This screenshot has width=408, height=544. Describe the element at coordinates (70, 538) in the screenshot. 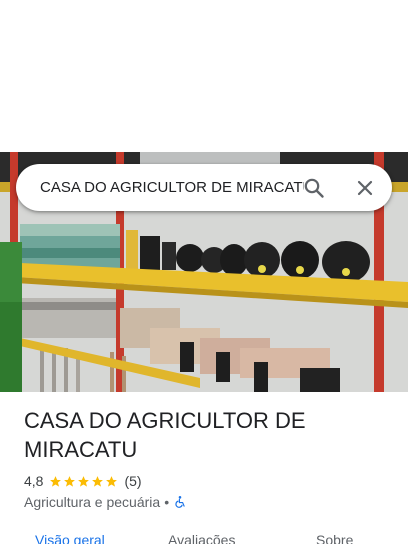

I see `tab-overview: Visão geral` at that location.